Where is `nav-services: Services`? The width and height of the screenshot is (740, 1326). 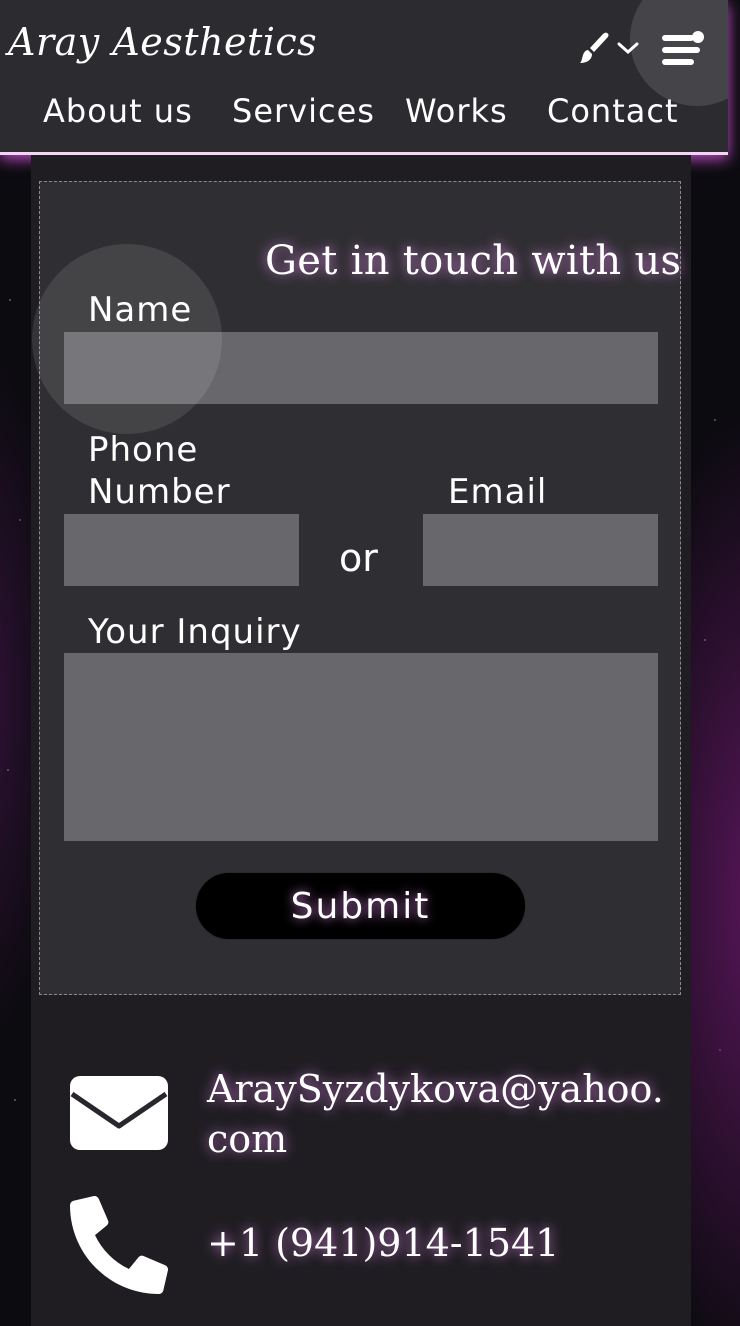 nav-services: Services is located at coordinates (303, 111).